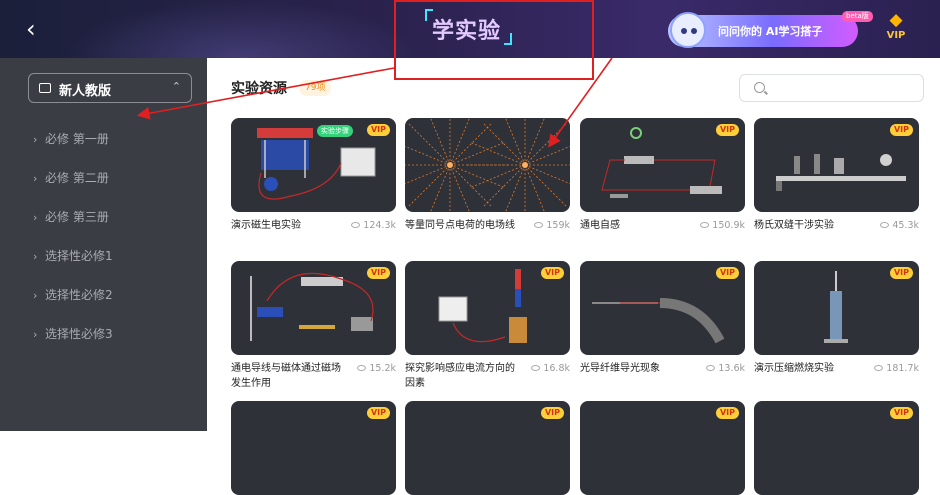  What do you see at coordinates (896, 29) in the screenshot?
I see `vip-button: ◆ VIP` at bounding box center [896, 29].